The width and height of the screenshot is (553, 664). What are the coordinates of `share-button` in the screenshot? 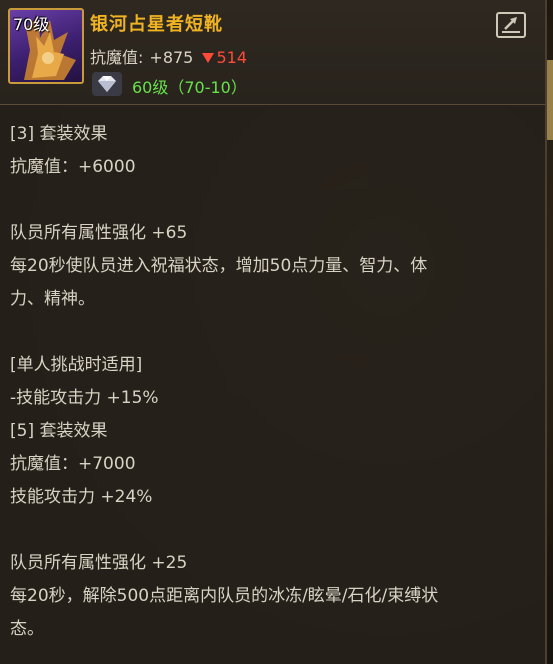 It's located at (511, 25).